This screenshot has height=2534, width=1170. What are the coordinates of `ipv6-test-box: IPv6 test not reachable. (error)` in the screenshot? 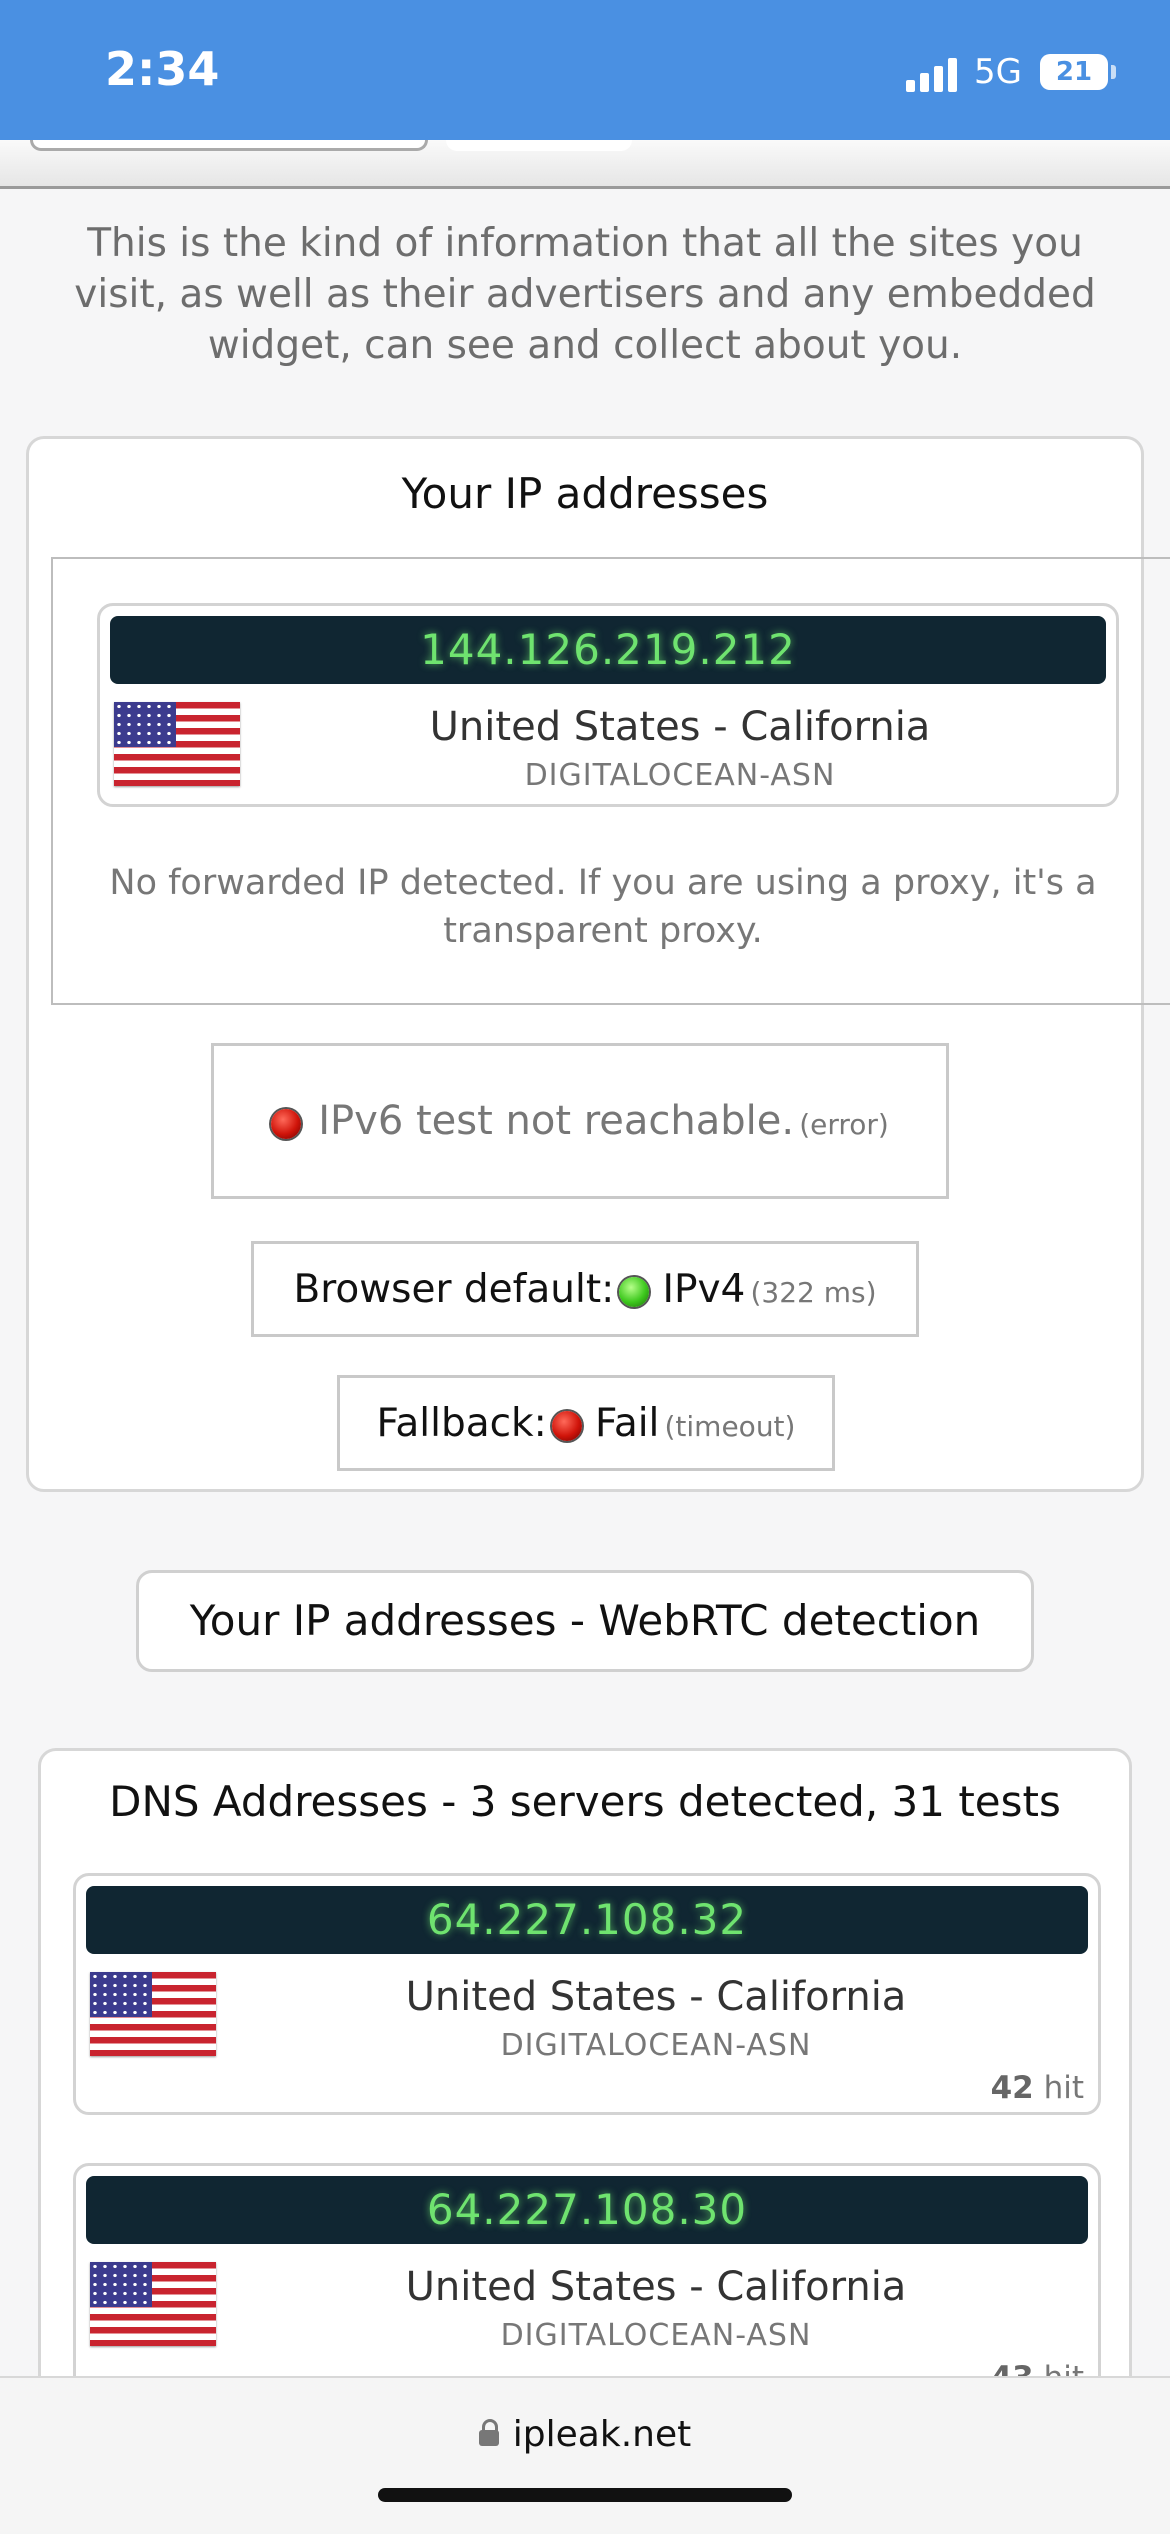 It's located at (580, 1121).